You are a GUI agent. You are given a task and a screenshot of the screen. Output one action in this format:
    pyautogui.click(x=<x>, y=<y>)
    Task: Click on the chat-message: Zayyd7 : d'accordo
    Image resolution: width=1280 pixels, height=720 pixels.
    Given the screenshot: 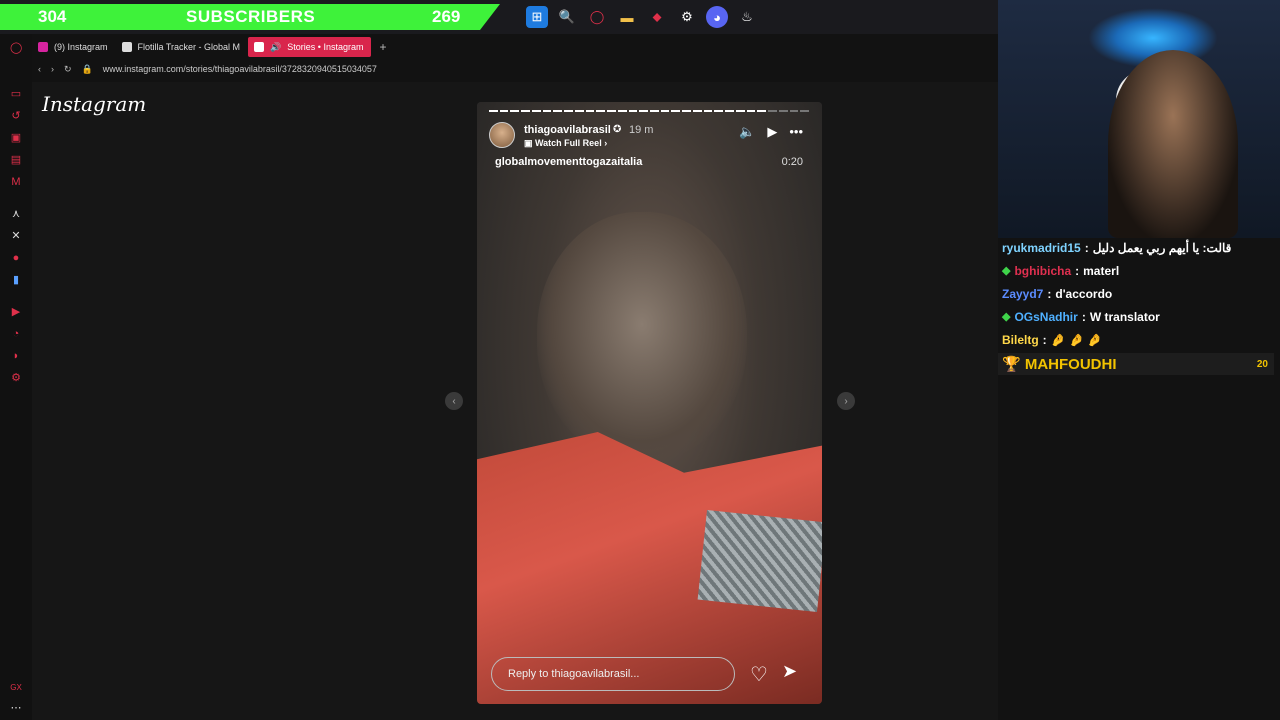 What is the action you would take?
    pyautogui.click(x=1057, y=293)
    